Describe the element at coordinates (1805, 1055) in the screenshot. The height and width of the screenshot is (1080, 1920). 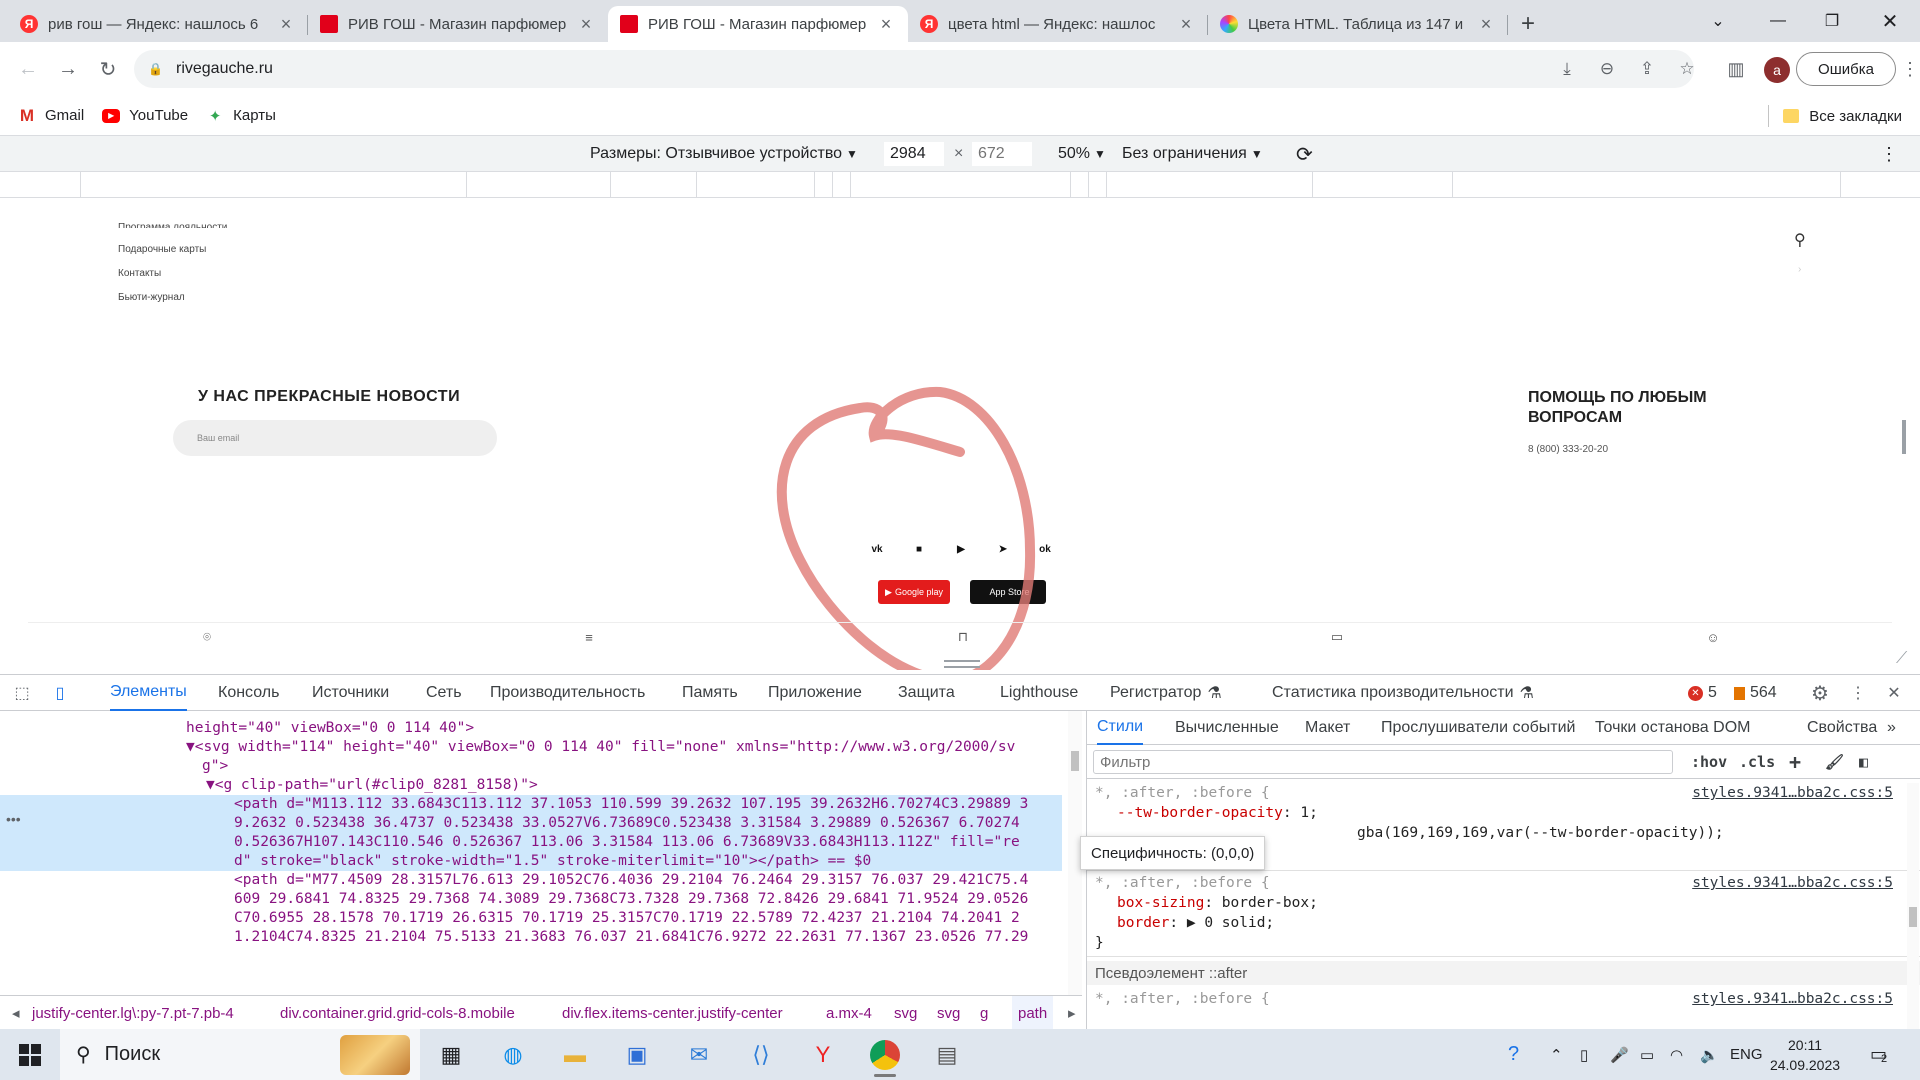
I see `taskbar-clock: 20:11 24.09.2023` at that location.